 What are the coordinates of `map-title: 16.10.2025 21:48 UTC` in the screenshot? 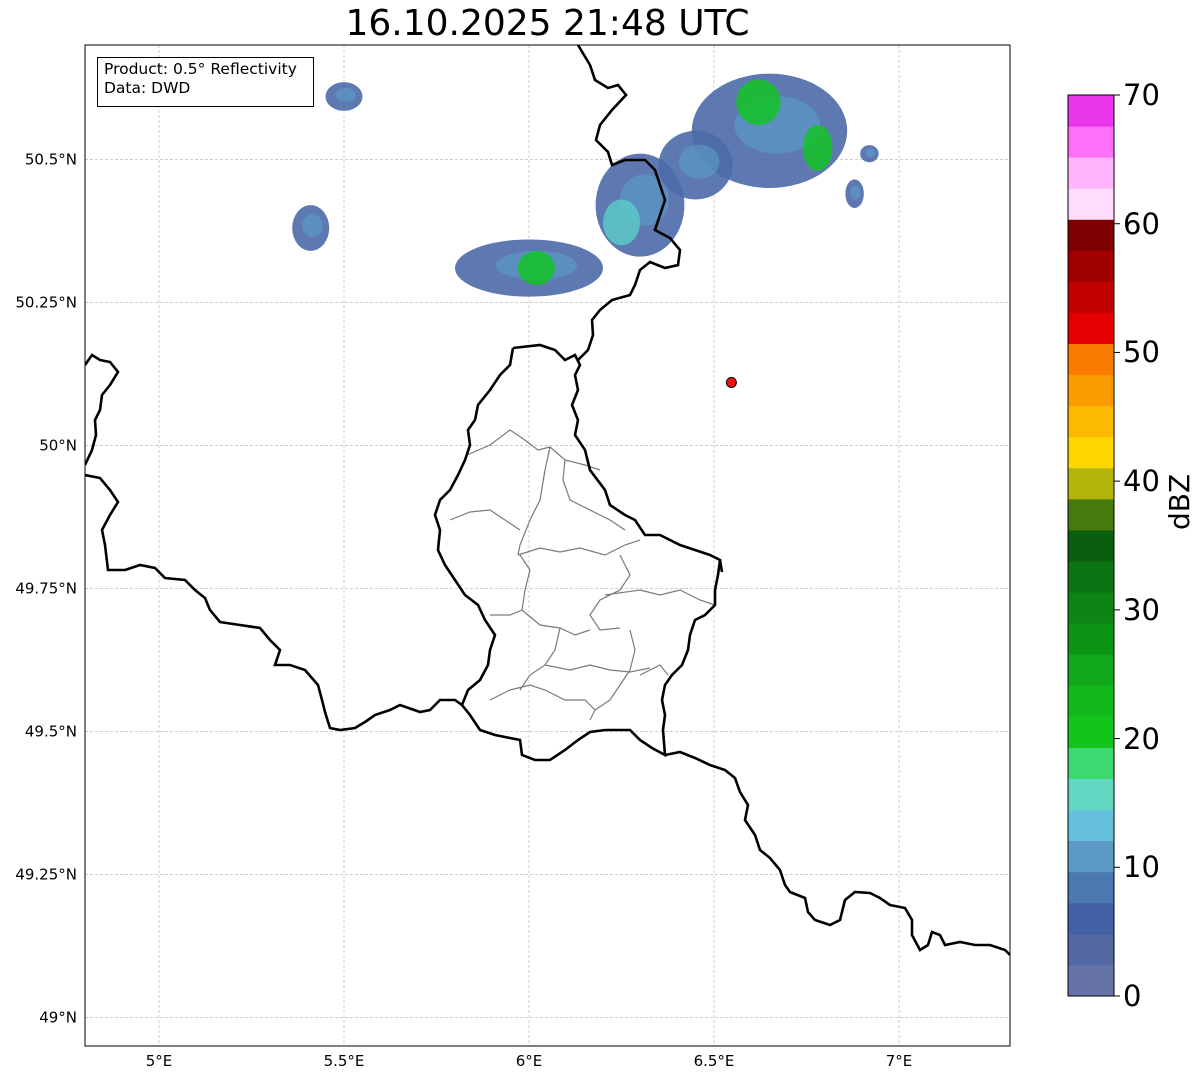 It's located at (547, 23).